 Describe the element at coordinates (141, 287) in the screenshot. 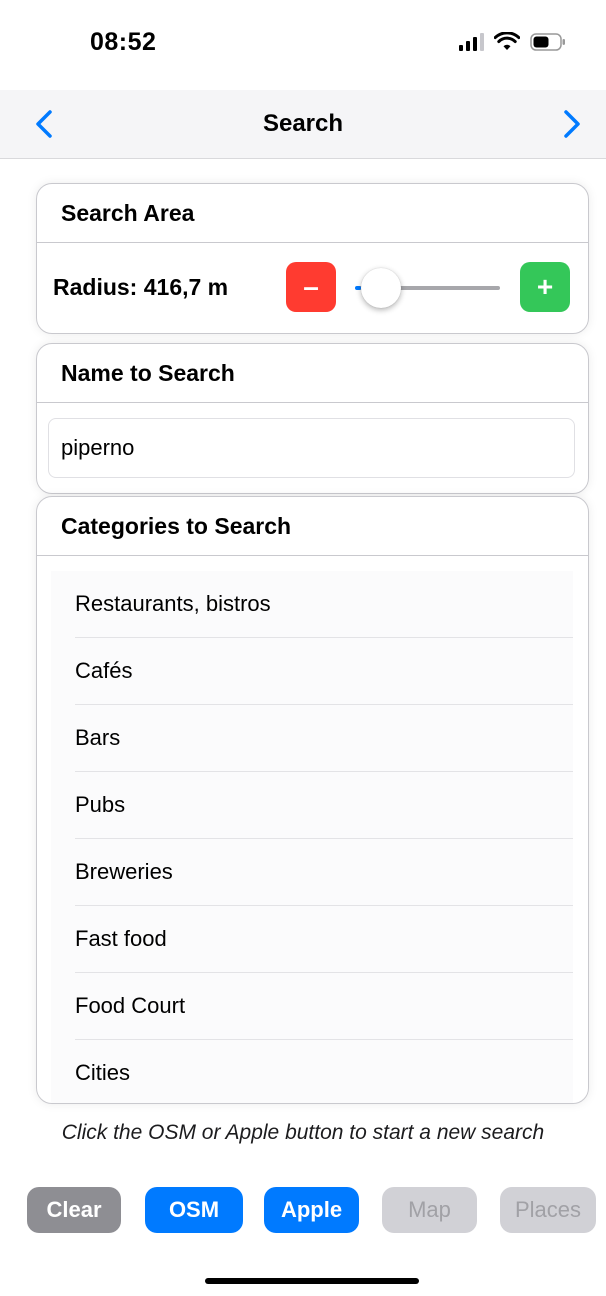

I see `radius-label: Radius: 416,7 m` at that location.